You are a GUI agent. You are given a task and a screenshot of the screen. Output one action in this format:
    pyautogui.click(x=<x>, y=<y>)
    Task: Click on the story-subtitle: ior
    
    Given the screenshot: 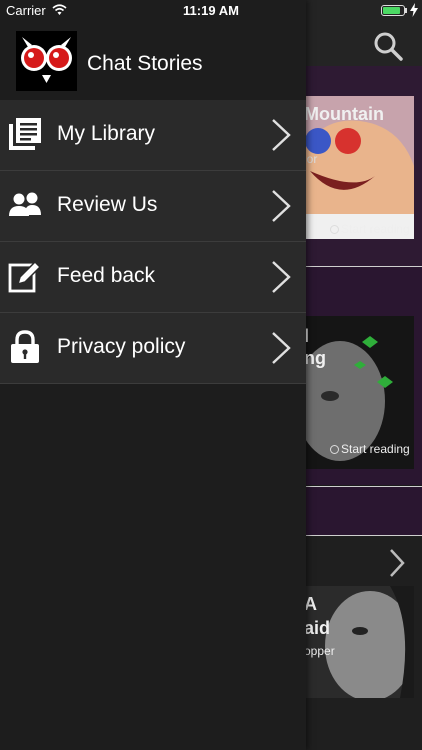 What is the action you would take?
    pyautogui.click(x=311, y=159)
    